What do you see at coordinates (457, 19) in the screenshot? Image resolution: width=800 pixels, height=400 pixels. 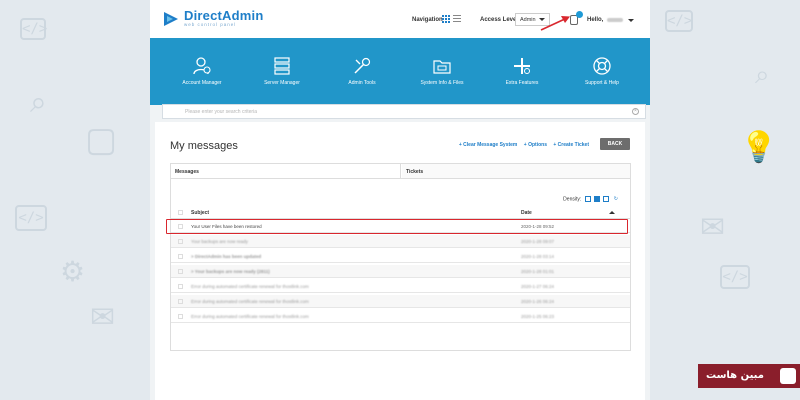 I see `list-view-icon` at bounding box center [457, 19].